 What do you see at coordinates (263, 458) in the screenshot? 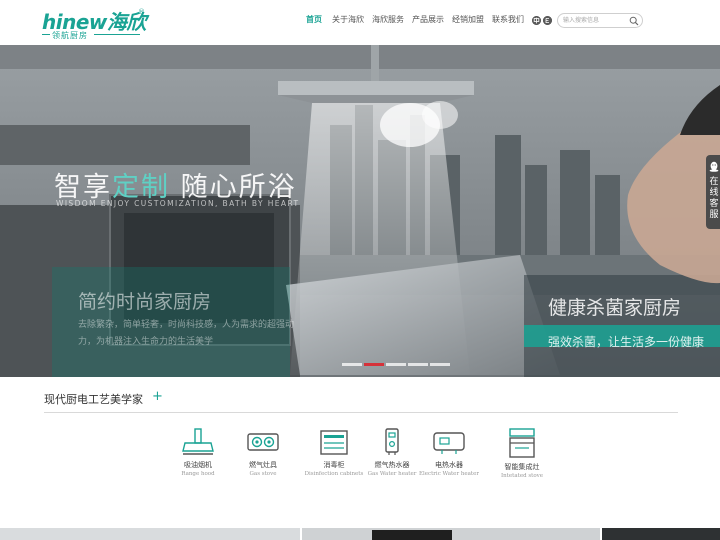
I see `category-gas-stove: 燃气灶具 Gas stove` at bounding box center [263, 458].